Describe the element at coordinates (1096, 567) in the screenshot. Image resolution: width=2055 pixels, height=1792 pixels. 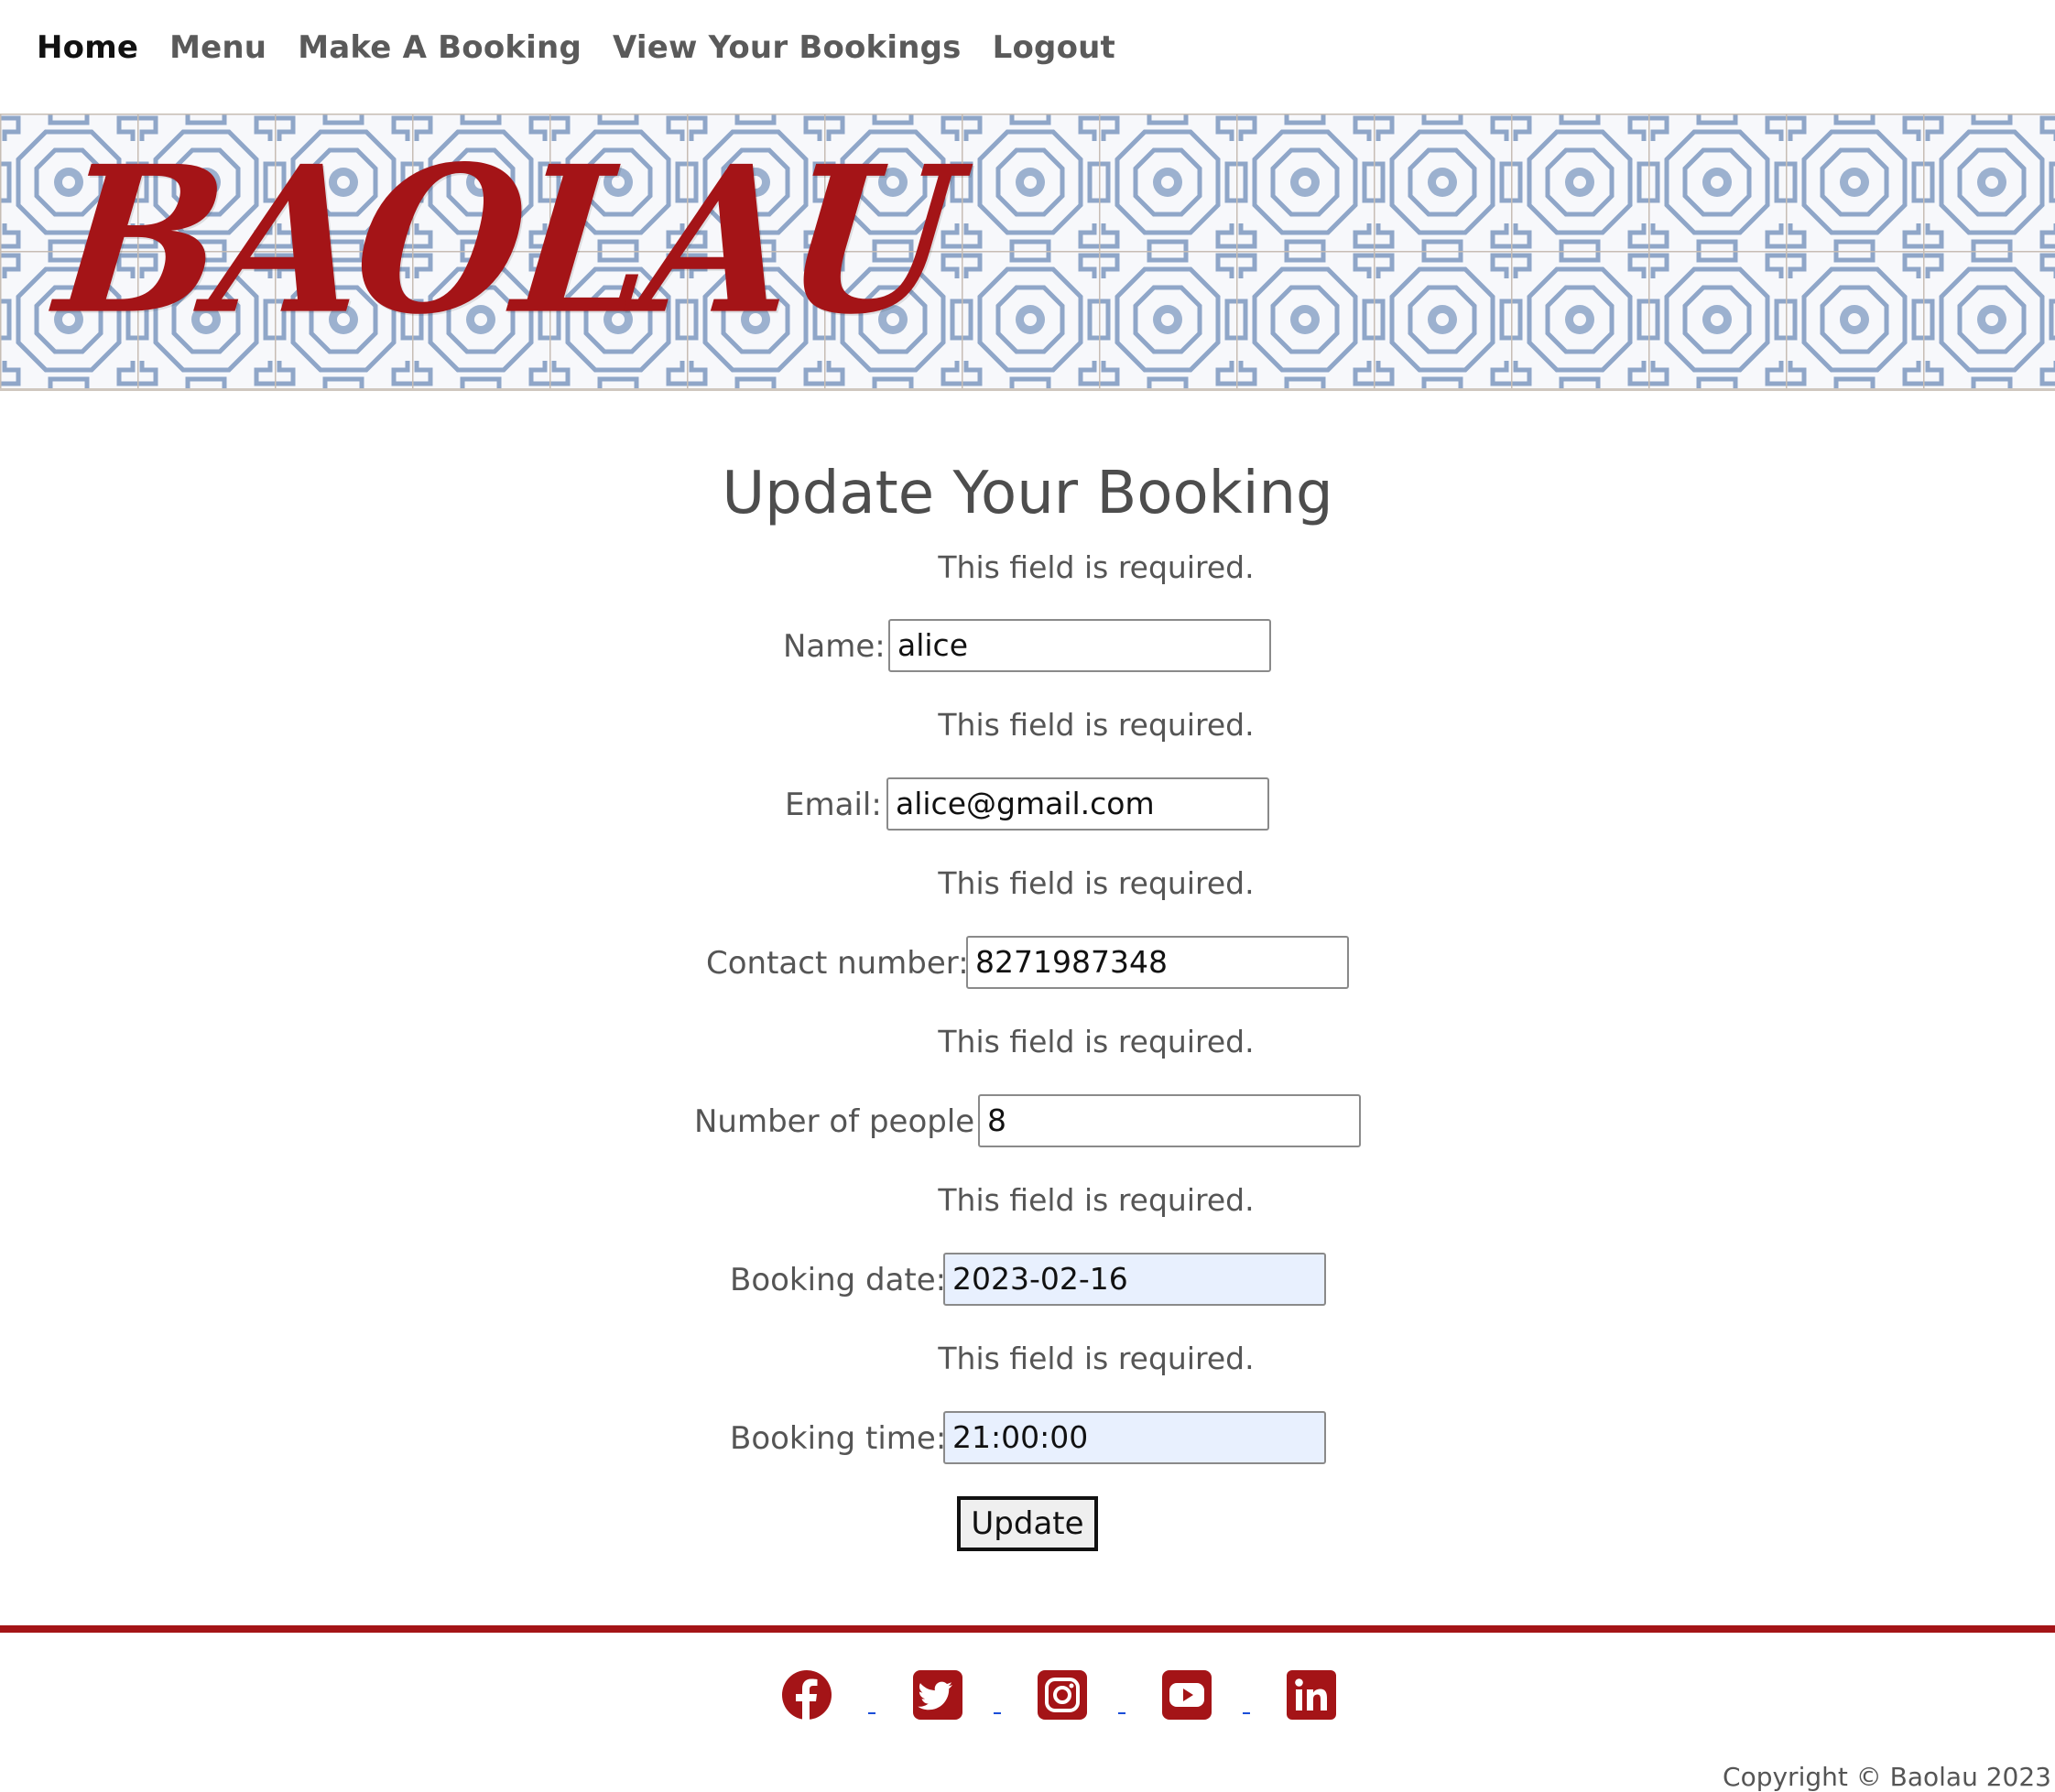
I see `error-name: This field is required.` at that location.